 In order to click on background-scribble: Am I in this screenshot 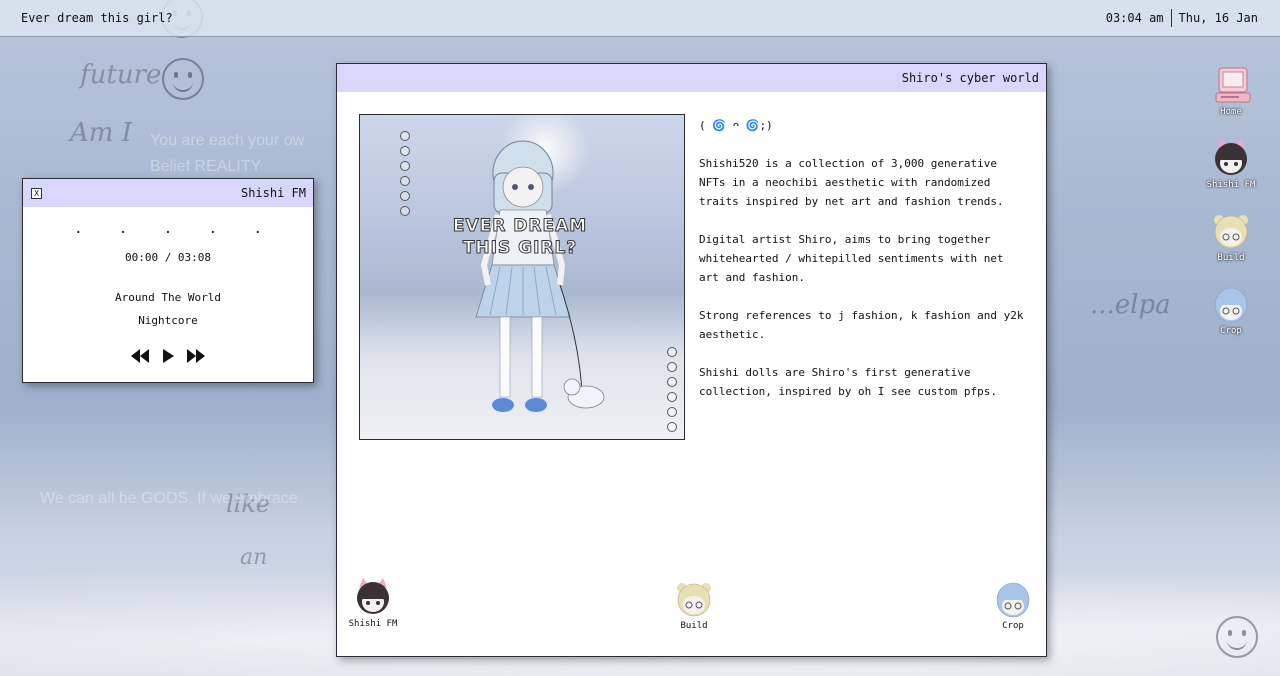, I will do `click(101, 133)`.